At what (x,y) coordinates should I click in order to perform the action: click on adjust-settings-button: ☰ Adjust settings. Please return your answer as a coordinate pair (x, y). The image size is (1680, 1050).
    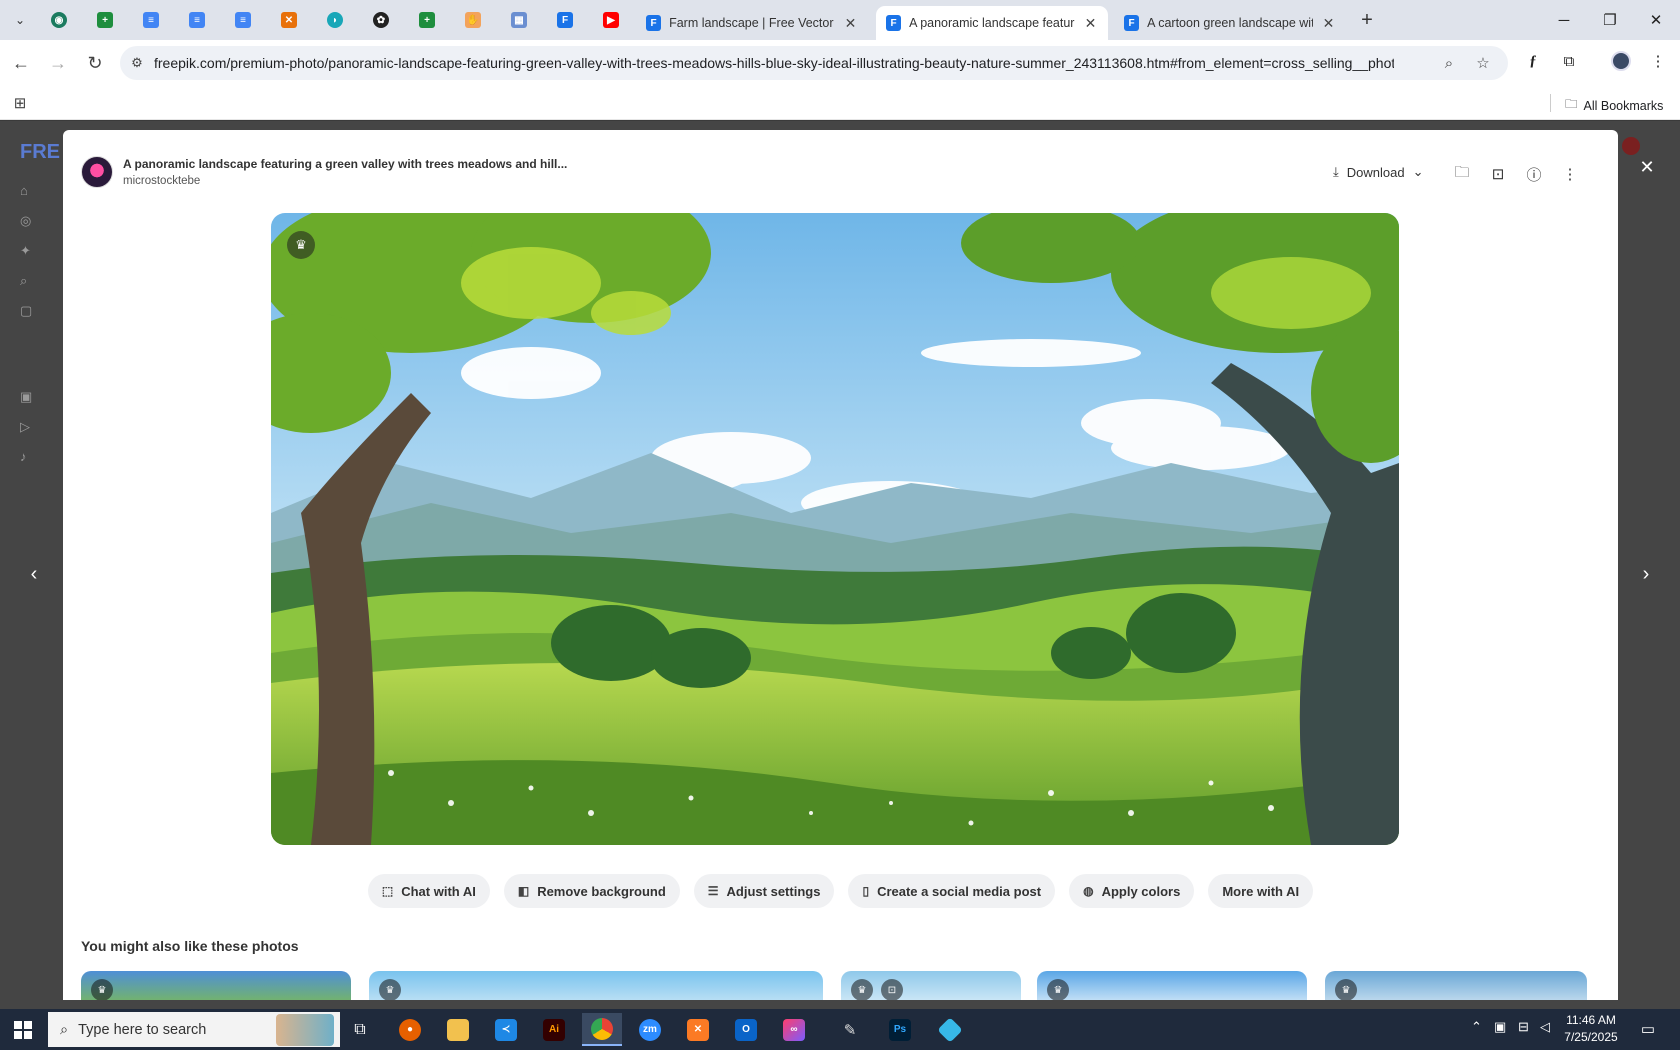
    Looking at the image, I should click on (764, 891).